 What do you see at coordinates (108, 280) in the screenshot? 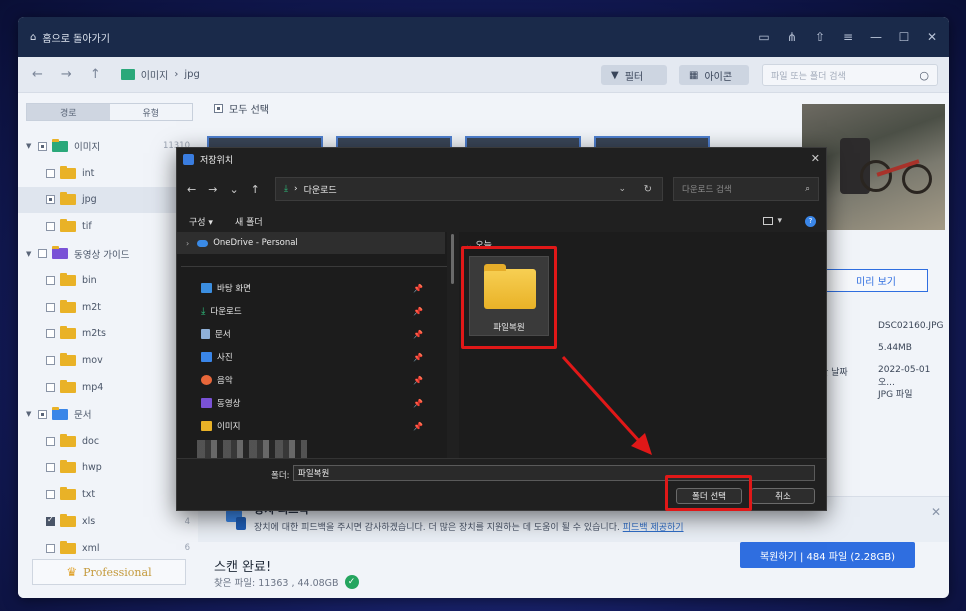
I see `tree-item: bin` at bounding box center [108, 280].